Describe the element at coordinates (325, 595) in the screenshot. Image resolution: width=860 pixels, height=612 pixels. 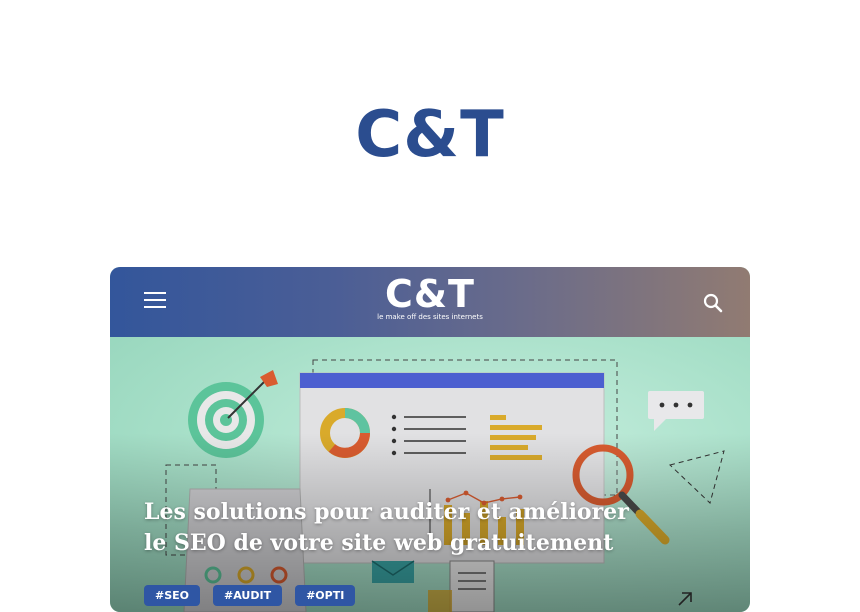
I see `tag-opti: #OPTI` at that location.